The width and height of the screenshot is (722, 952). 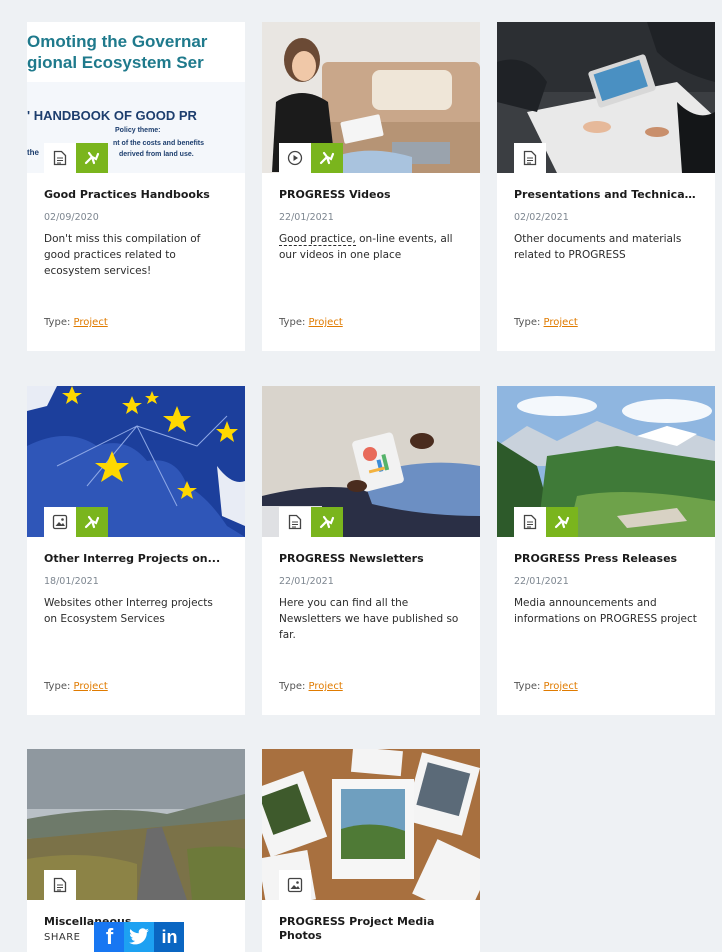 I want to click on linkedin-icon: in, so click(x=169, y=936).